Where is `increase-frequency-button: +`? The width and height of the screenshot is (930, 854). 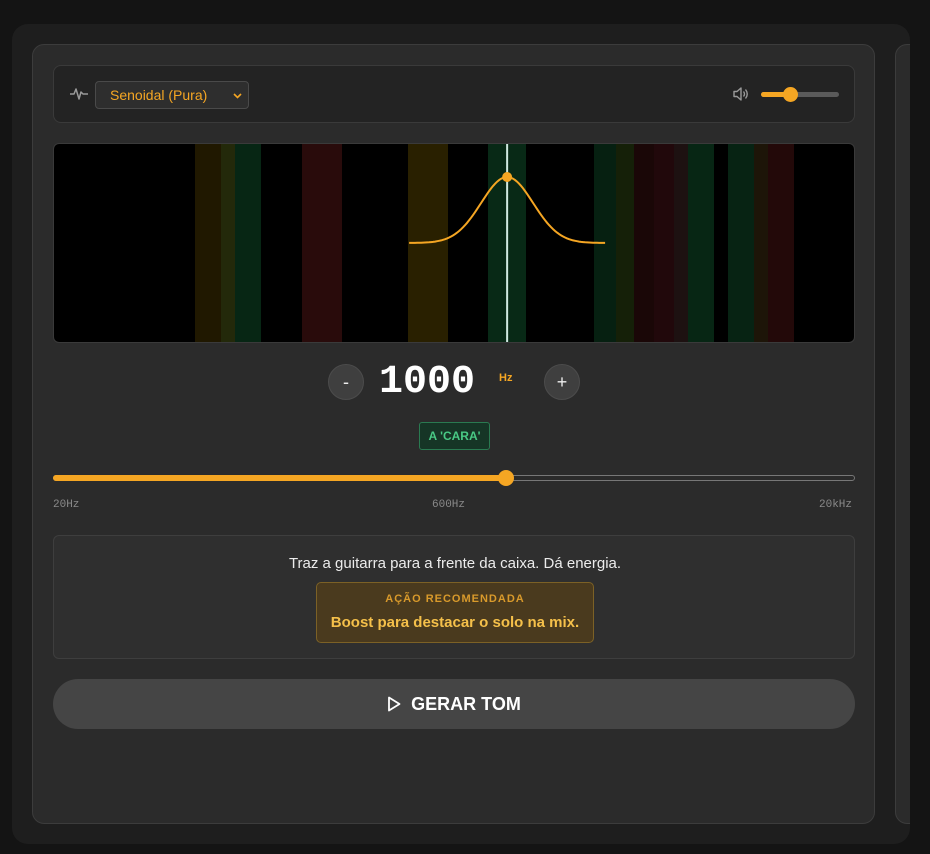
increase-frequency-button: + is located at coordinates (562, 382).